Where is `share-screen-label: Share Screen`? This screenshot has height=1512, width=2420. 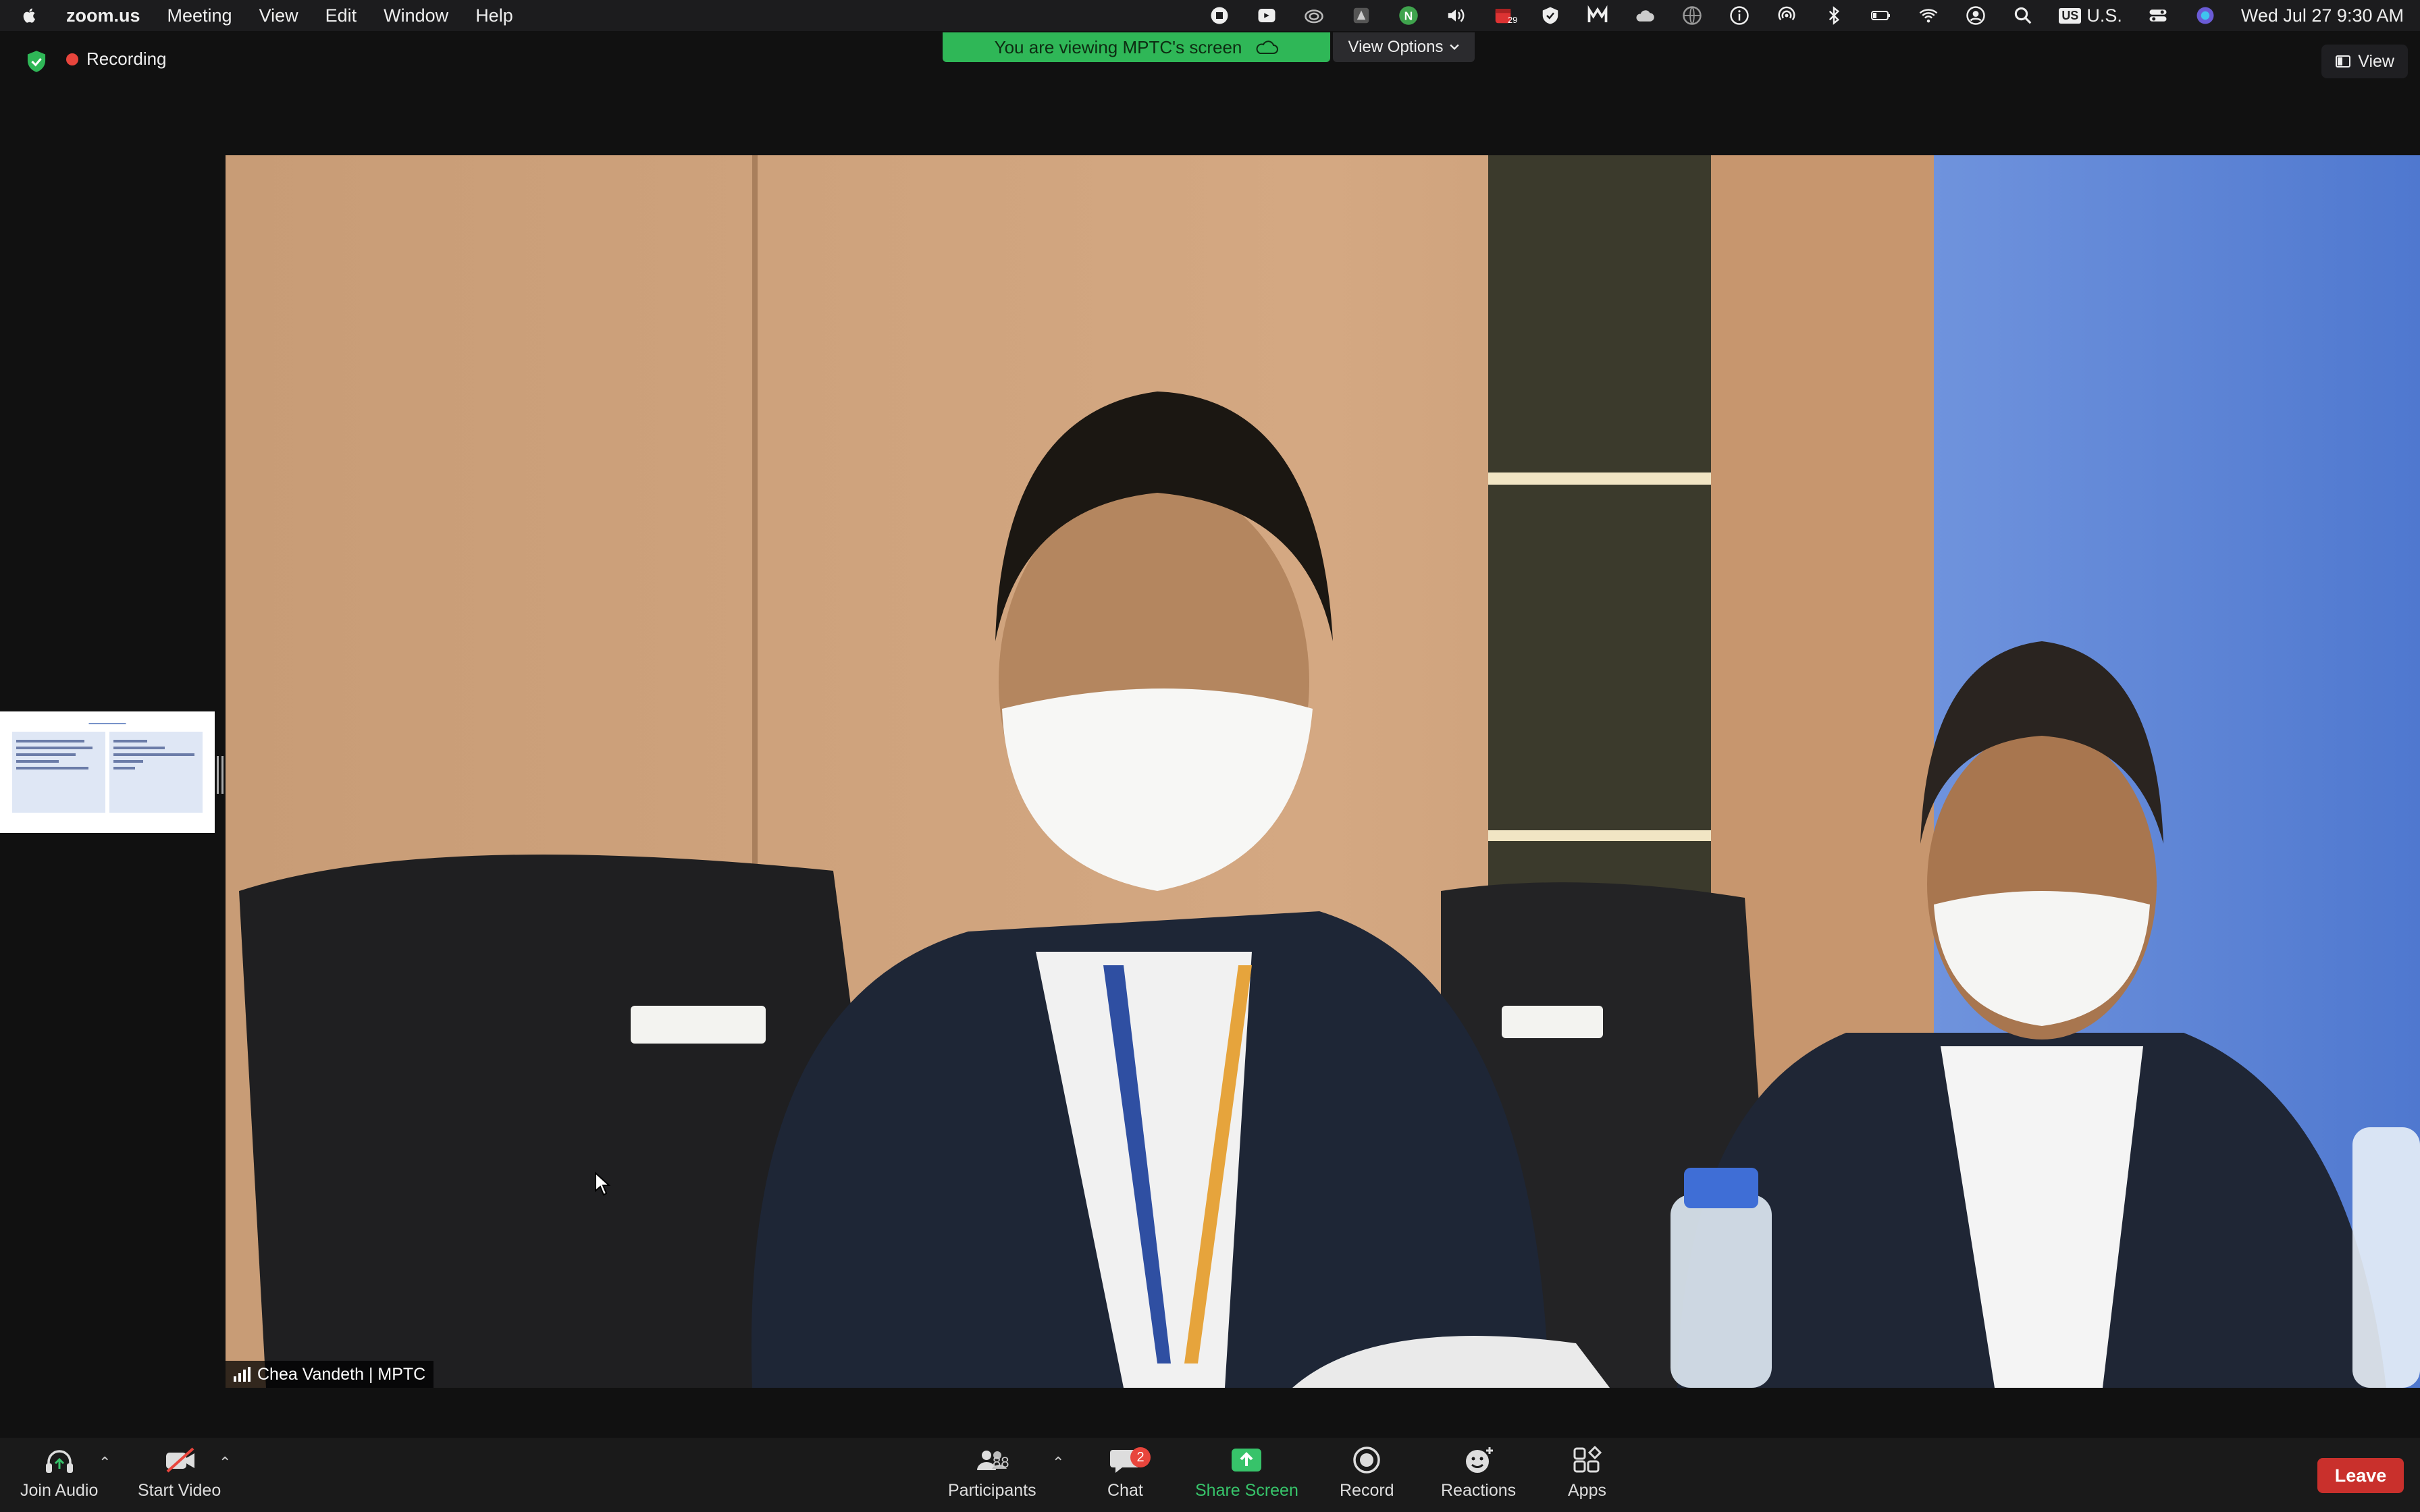
share-screen-label: Share Screen is located at coordinates (1246, 1490).